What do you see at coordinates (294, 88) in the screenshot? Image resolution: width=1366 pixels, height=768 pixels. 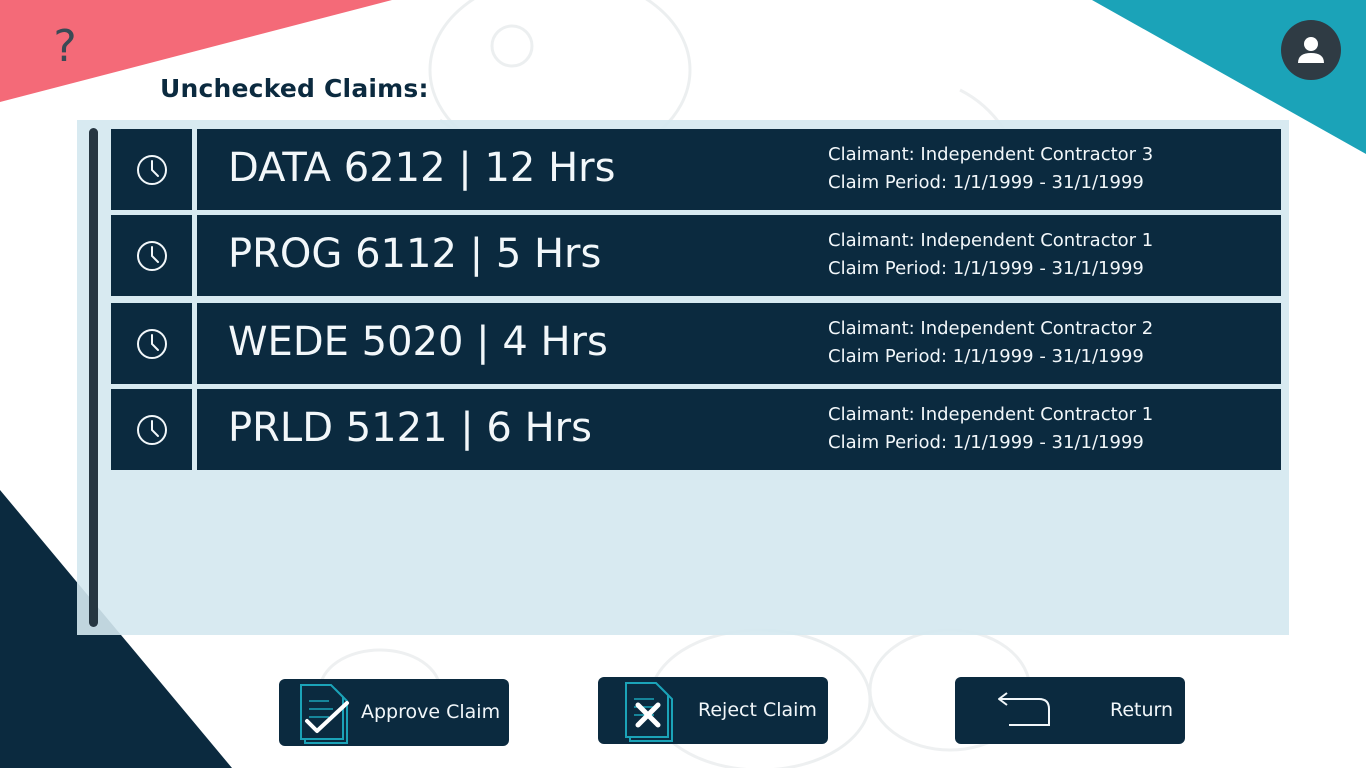 I see `page-title: Unchecked Claims:` at bounding box center [294, 88].